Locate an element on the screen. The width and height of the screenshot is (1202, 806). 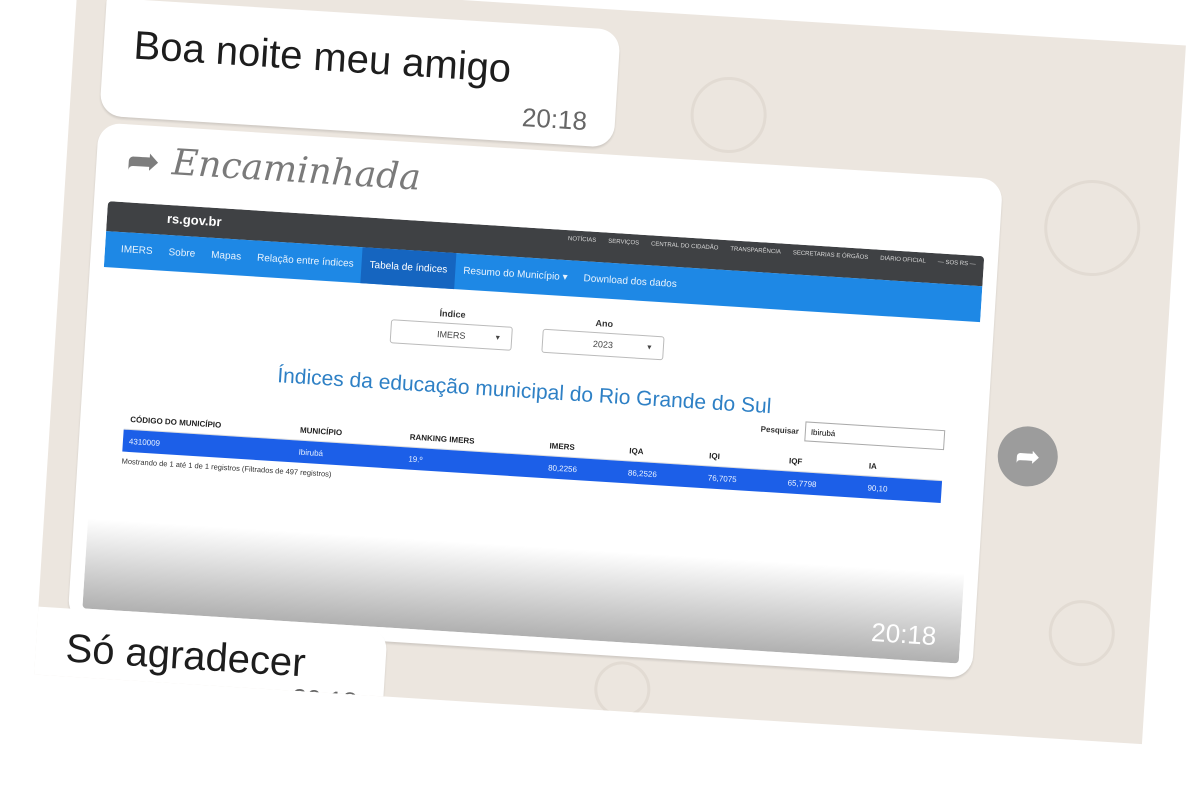
table-cell: 65,7798 is located at coordinates (802, 483).